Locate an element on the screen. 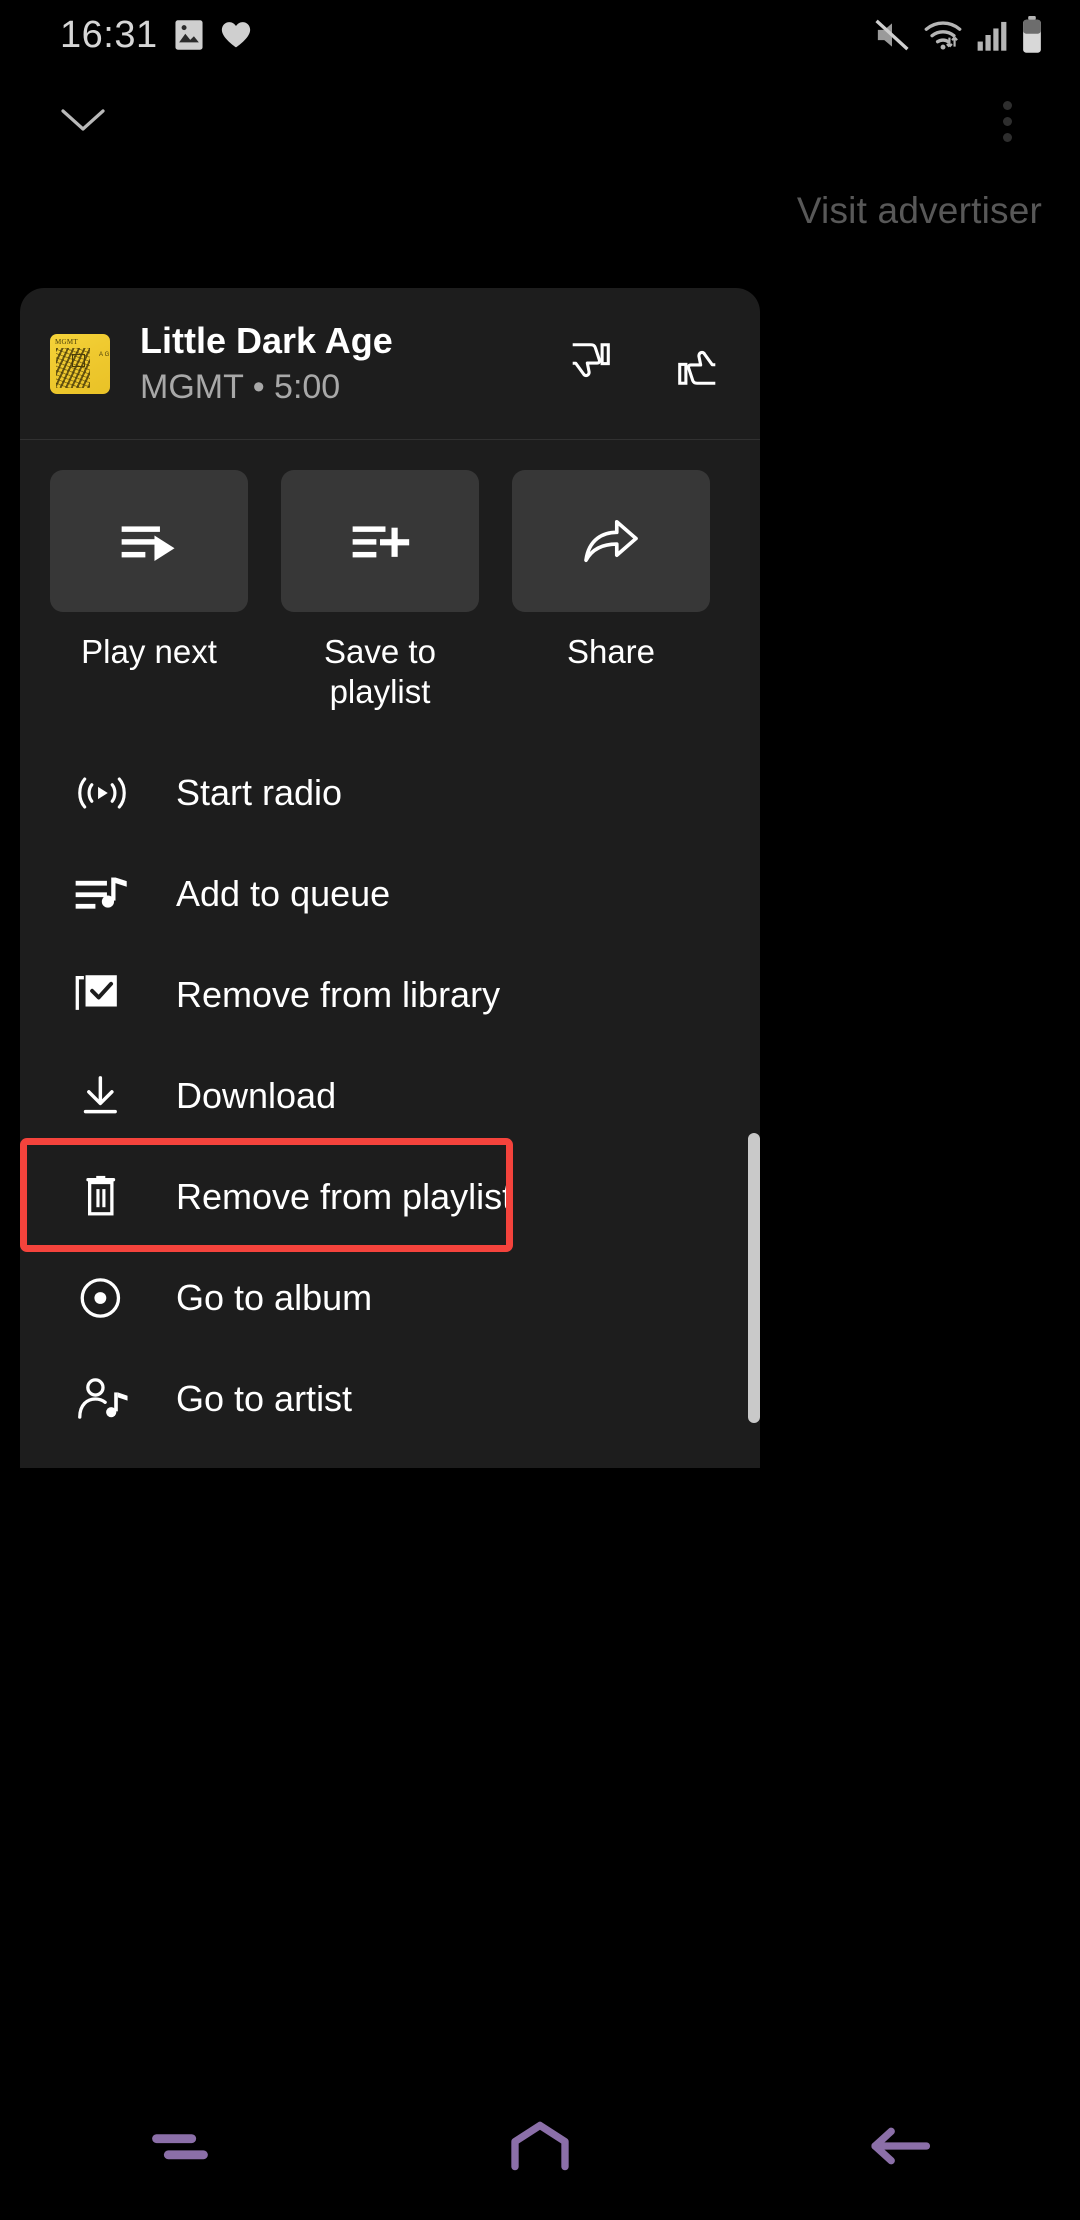  song-header: MGMT A G E Little Dark Age MGMT • 5:00 is located at coordinates (390, 364).